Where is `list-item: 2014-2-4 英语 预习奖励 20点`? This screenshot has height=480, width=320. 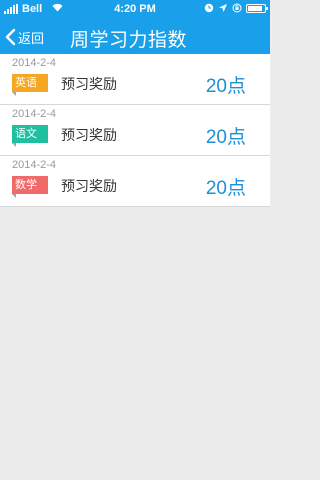 list-item: 2014-2-4 英语 预习奖励 20点 is located at coordinates (135, 79).